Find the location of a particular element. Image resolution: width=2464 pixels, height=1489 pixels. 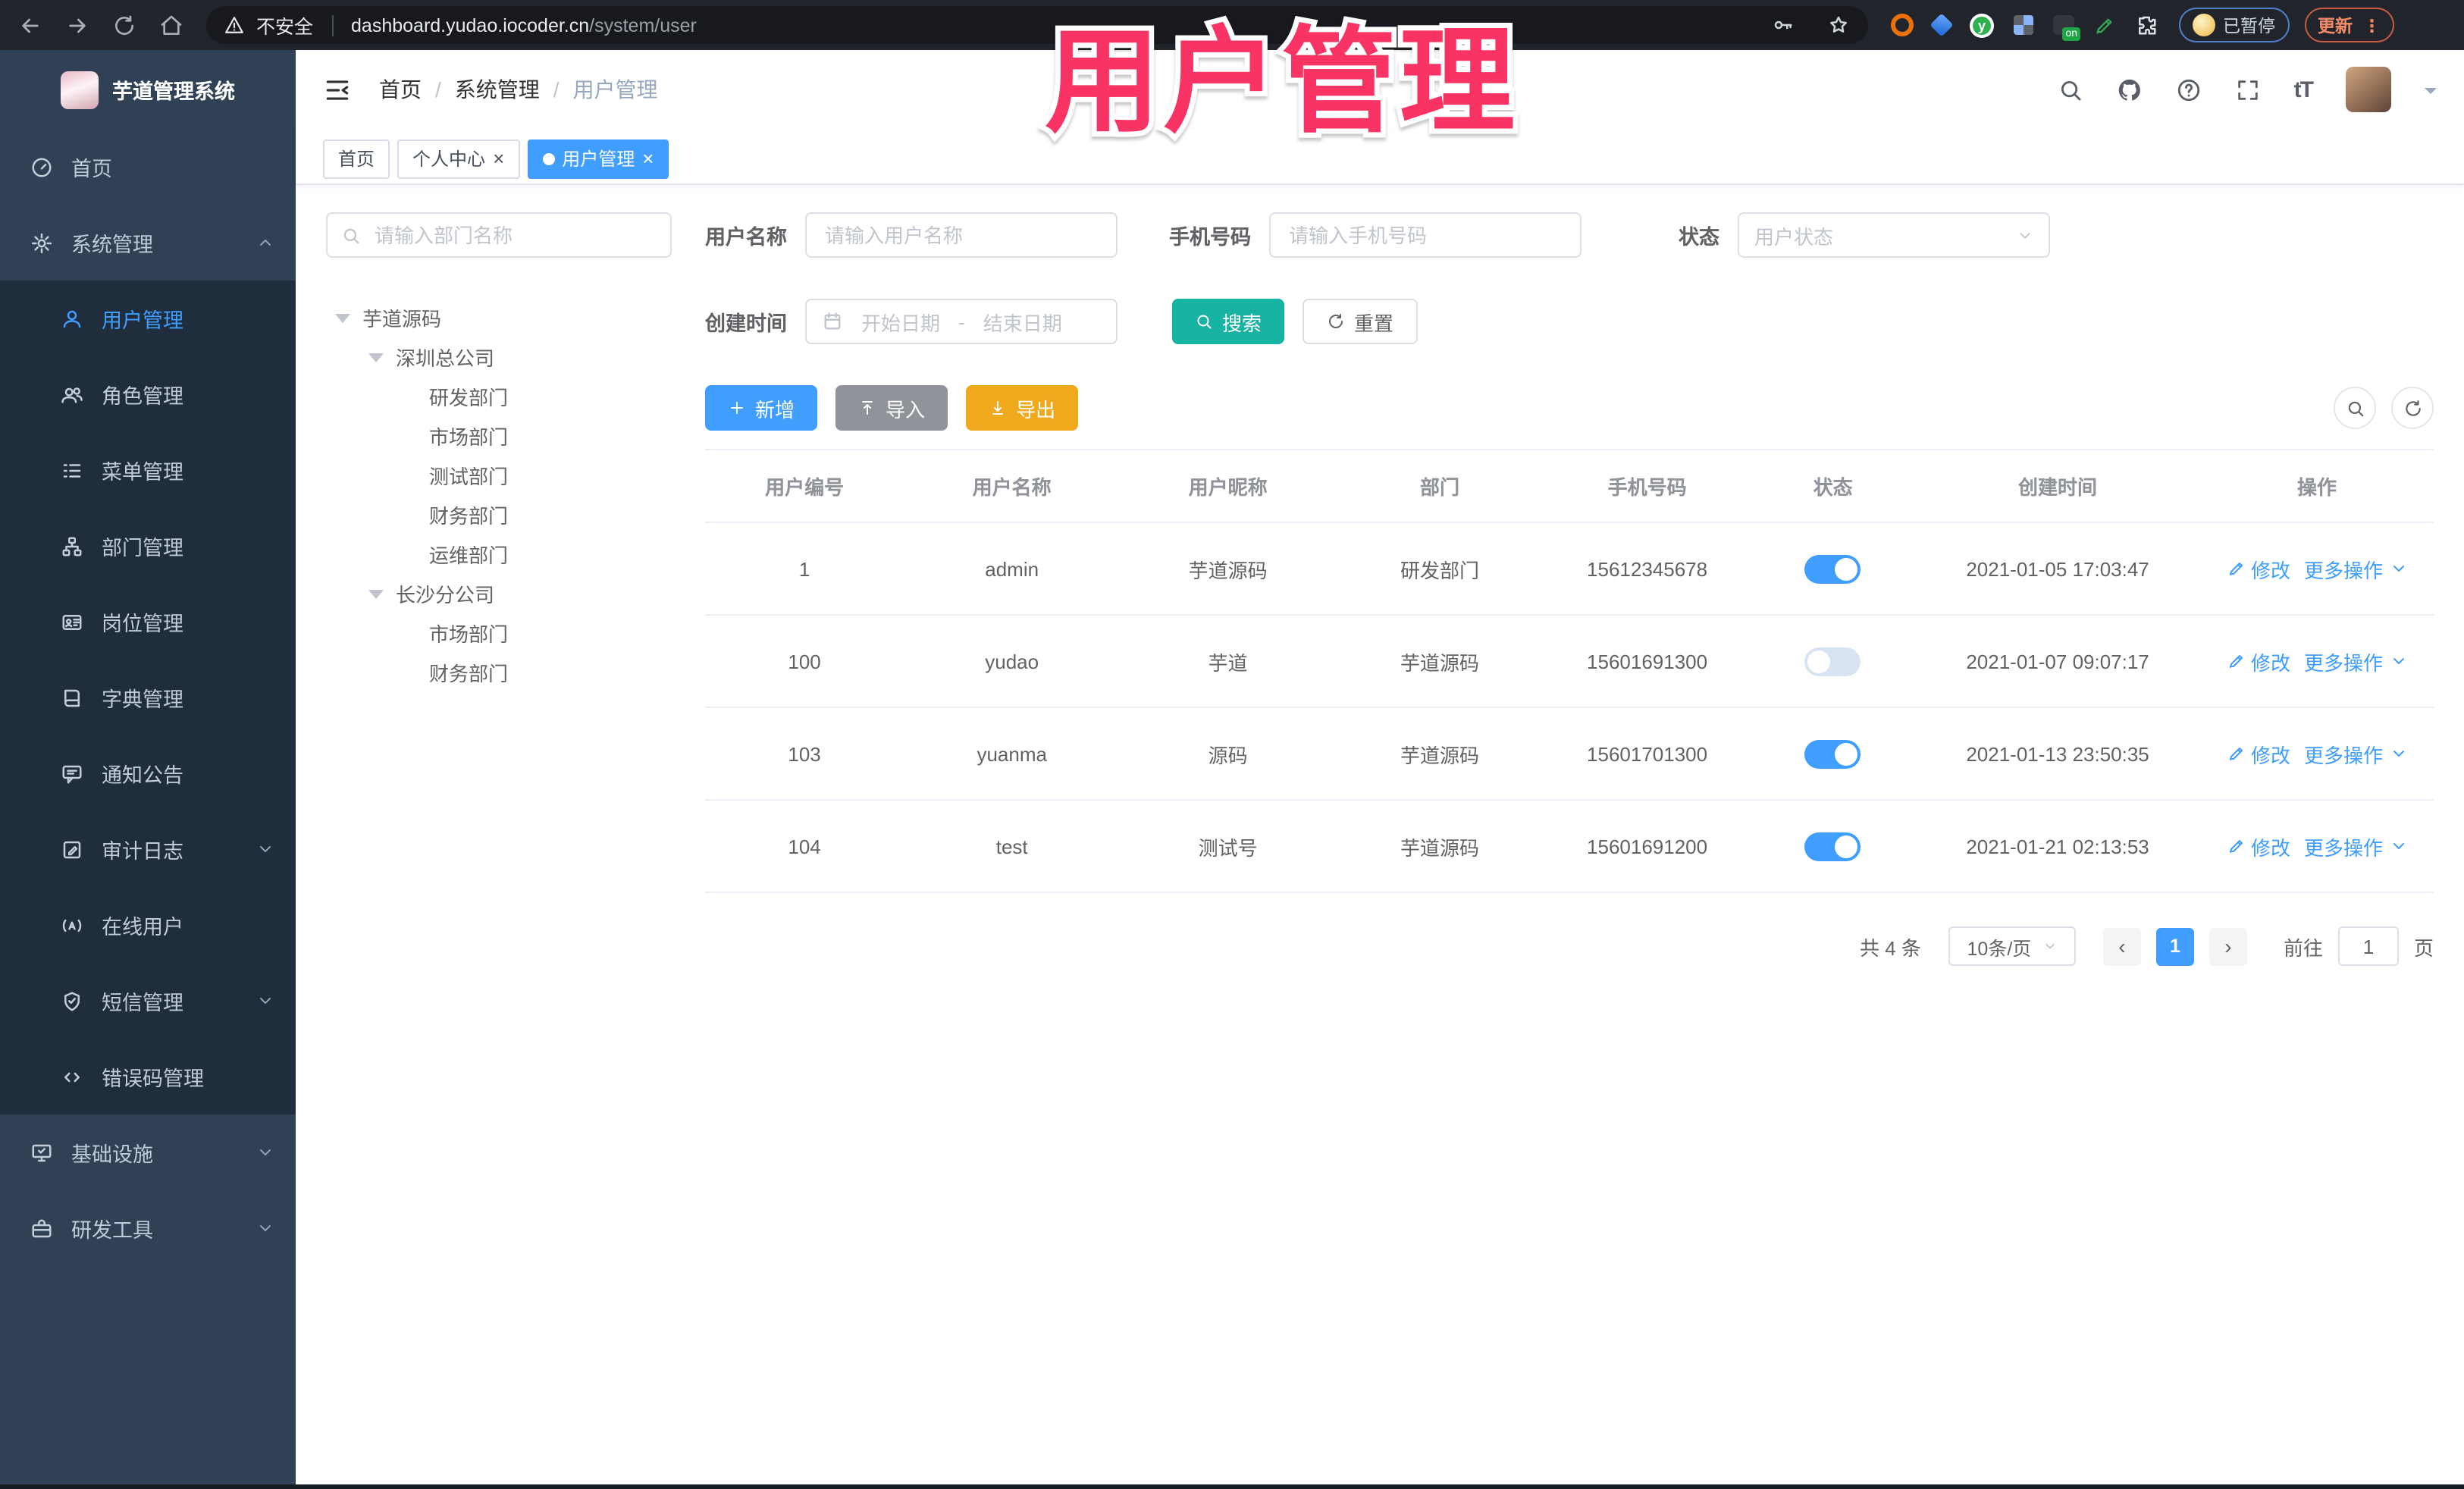

reload-icon is located at coordinates (124, 25).